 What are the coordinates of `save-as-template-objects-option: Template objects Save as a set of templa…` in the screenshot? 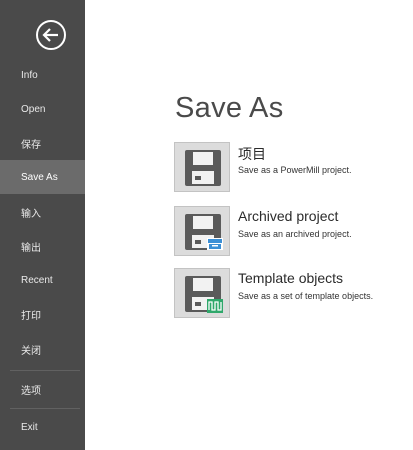 It's located at (289, 296).